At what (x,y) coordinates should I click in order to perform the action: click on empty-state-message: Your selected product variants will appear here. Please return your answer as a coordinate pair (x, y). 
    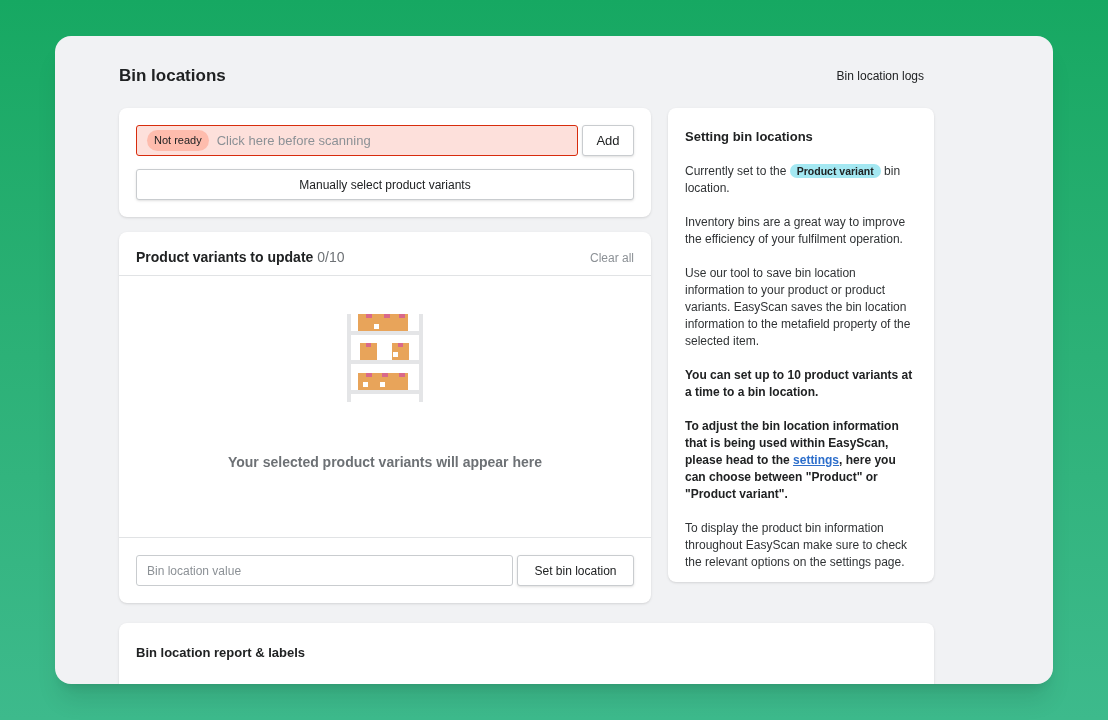
    Looking at the image, I should click on (385, 462).